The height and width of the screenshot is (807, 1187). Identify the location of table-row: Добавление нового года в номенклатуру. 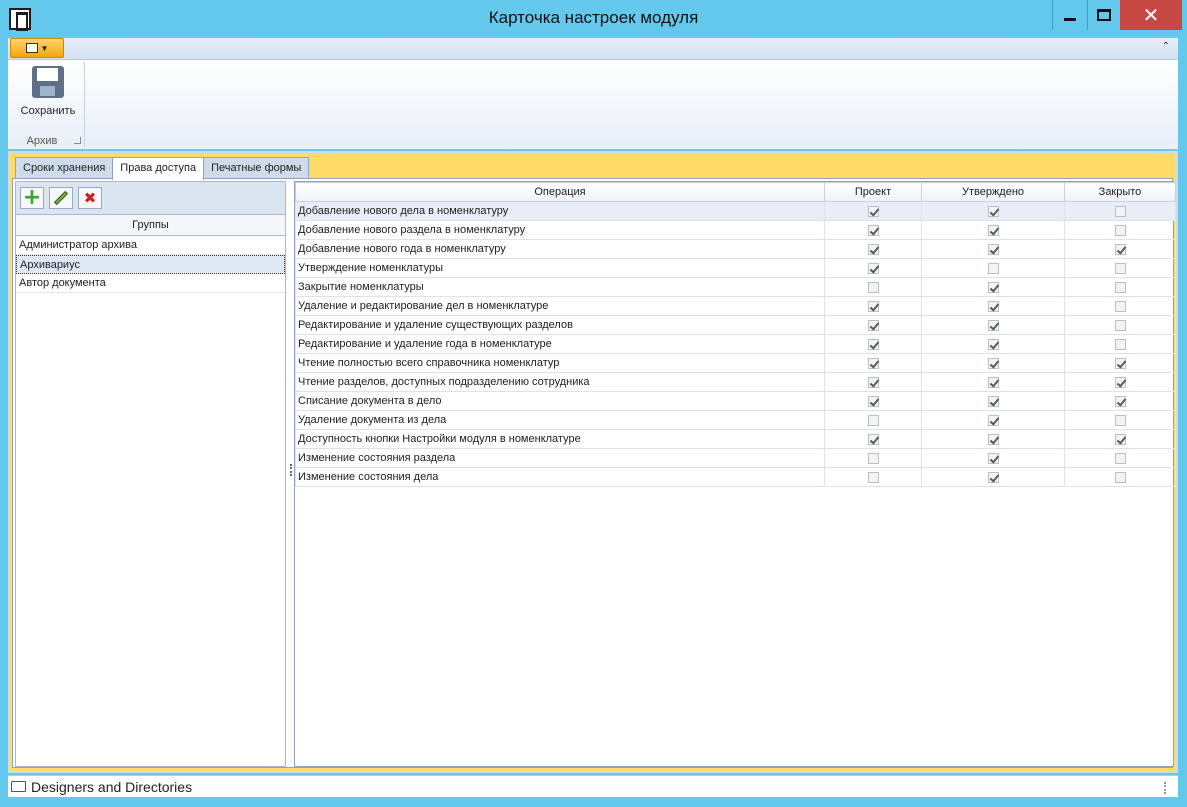
(735, 249).